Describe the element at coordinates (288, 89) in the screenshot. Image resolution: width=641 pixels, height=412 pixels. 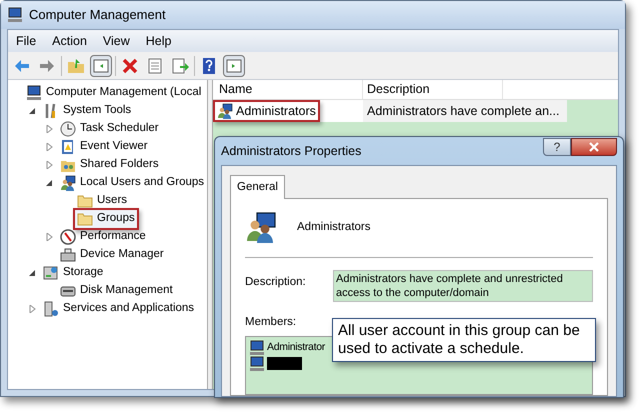
I see `column-header: Name` at that location.